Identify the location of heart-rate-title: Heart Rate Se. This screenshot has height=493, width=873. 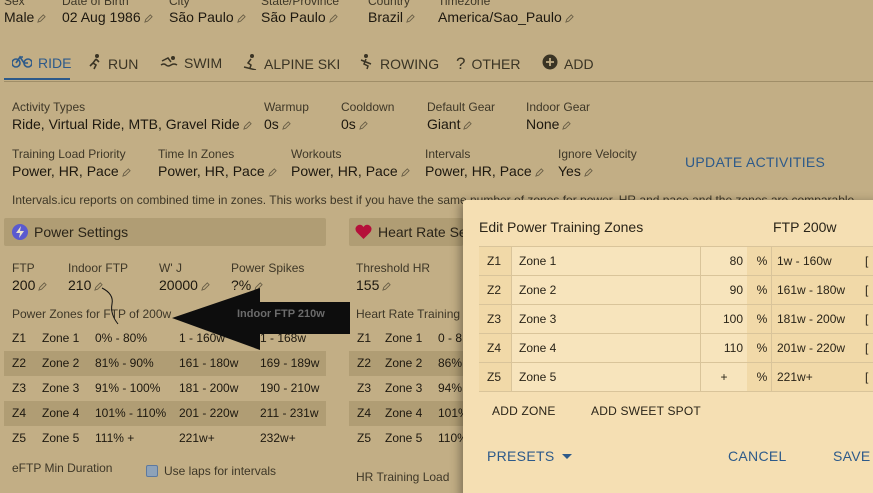
(422, 232).